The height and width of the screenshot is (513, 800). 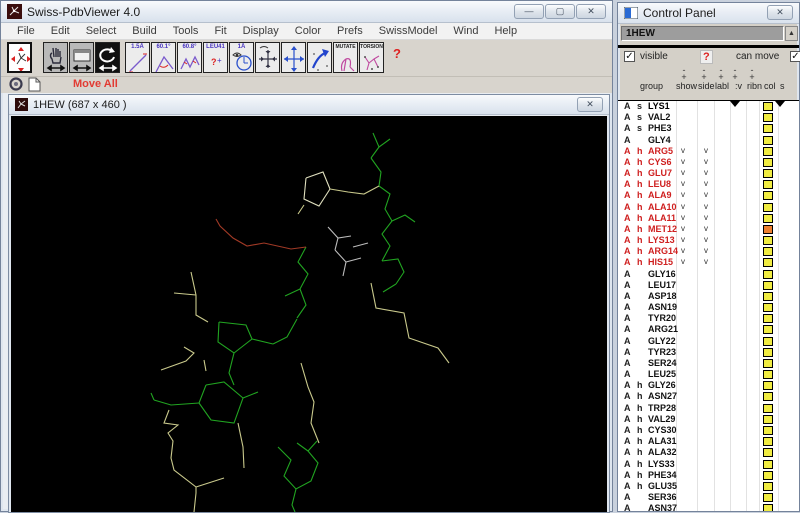 What do you see at coordinates (660, 173) in the screenshot?
I see `residue-rname: GLU7` at bounding box center [660, 173].